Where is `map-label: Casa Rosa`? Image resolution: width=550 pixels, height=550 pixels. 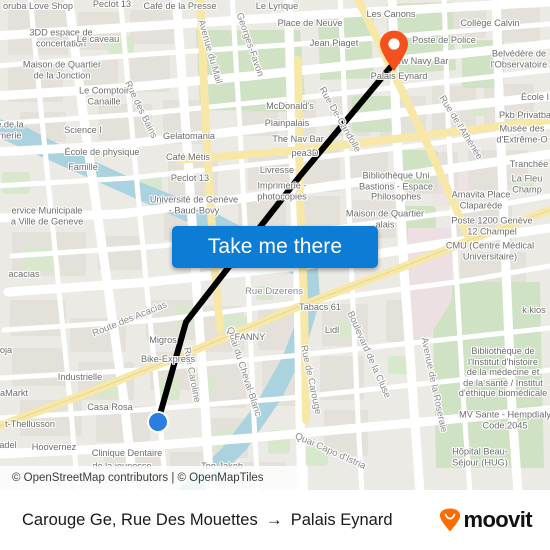 map-label: Casa Rosa is located at coordinates (110, 406).